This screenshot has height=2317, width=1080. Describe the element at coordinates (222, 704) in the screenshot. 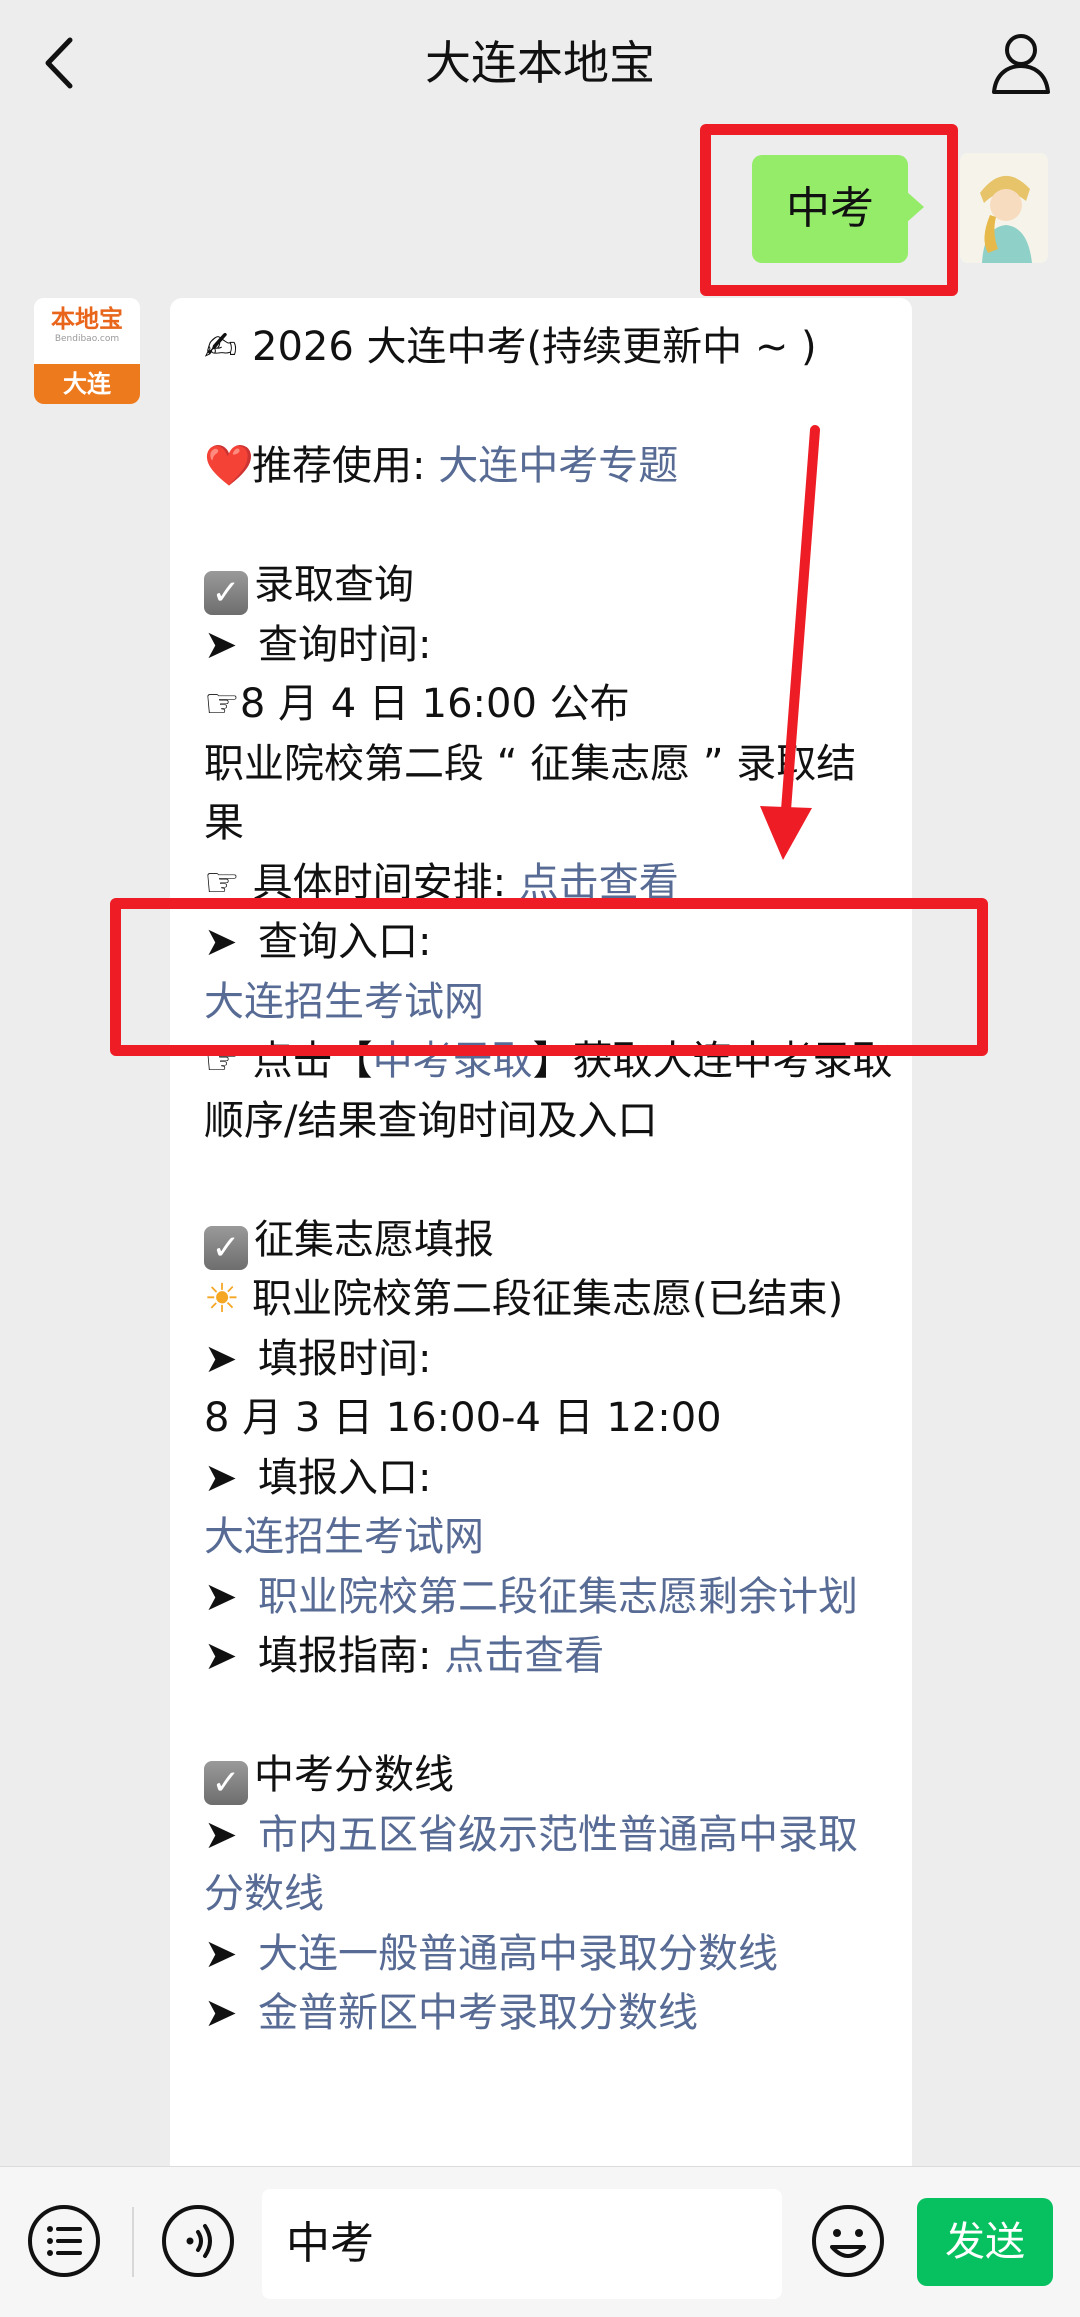

I see `pointing-hand-icon: ☞` at that location.